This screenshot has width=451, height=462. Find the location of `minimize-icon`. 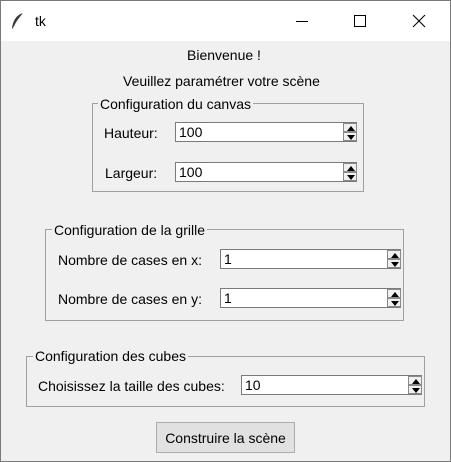

minimize-icon is located at coordinates (302, 21).